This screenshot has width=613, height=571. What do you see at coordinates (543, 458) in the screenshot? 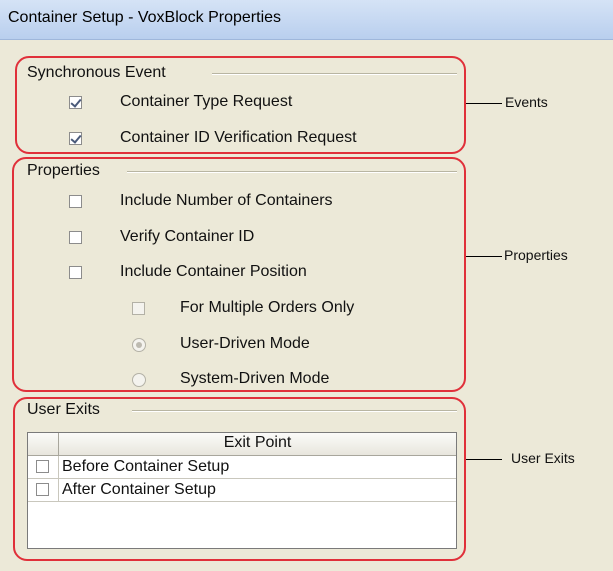
I see `user-exits-callout-label: User Exits` at bounding box center [543, 458].